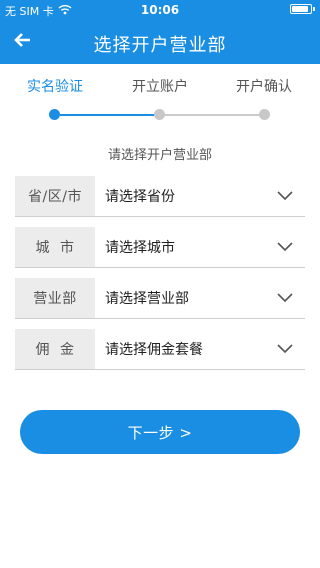 The height and width of the screenshot is (568, 320). Describe the element at coordinates (154, 350) in the screenshot. I see `commission-value: 请选择佣金套餐` at that location.